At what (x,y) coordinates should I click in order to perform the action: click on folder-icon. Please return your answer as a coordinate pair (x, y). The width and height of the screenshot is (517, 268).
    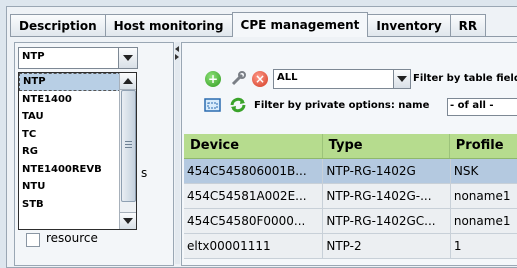
    Looking at the image, I should click on (33, 240).